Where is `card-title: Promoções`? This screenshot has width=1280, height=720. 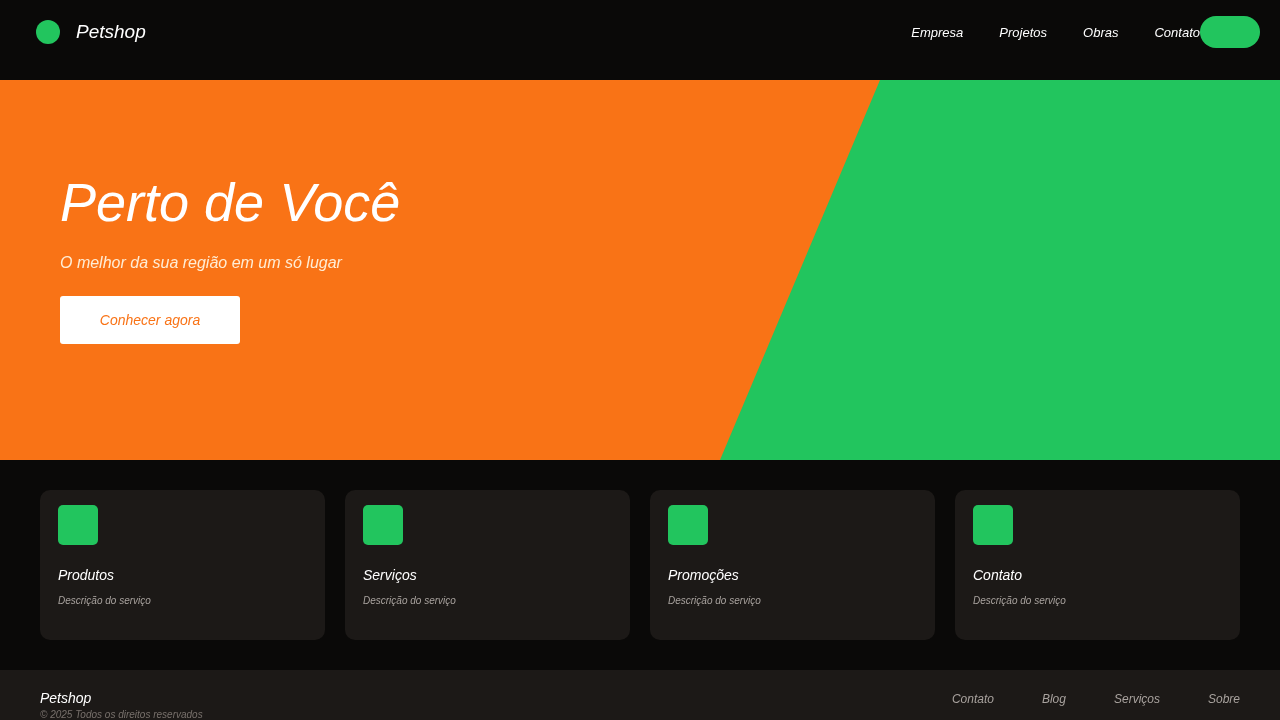 card-title: Promoções is located at coordinates (703, 575).